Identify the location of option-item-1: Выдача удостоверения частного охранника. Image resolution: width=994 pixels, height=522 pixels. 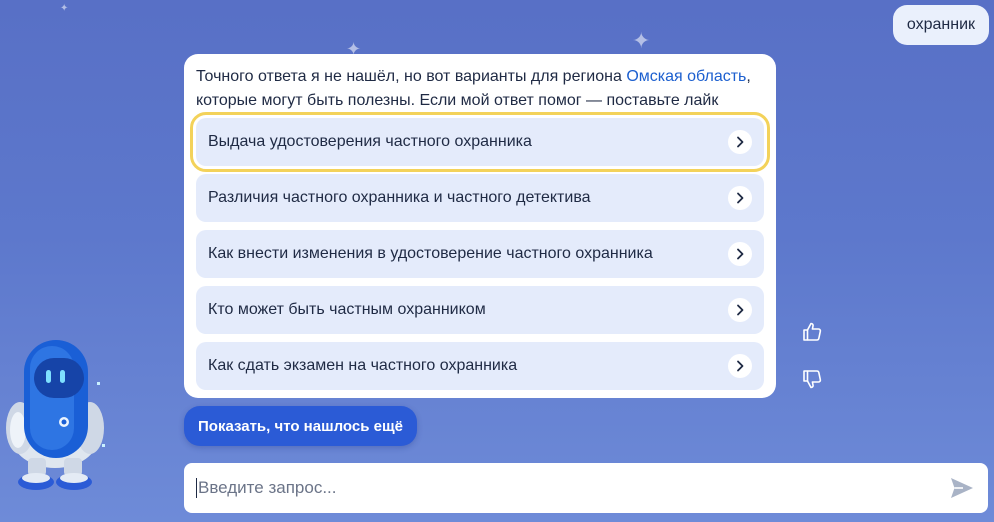
(480, 142).